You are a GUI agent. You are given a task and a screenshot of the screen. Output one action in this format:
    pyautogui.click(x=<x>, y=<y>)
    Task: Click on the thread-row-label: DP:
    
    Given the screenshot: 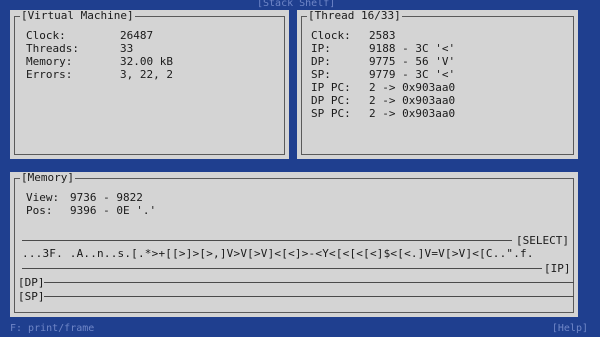 What is the action you would take?
    pyautogui.click(x=321, y=61)
    